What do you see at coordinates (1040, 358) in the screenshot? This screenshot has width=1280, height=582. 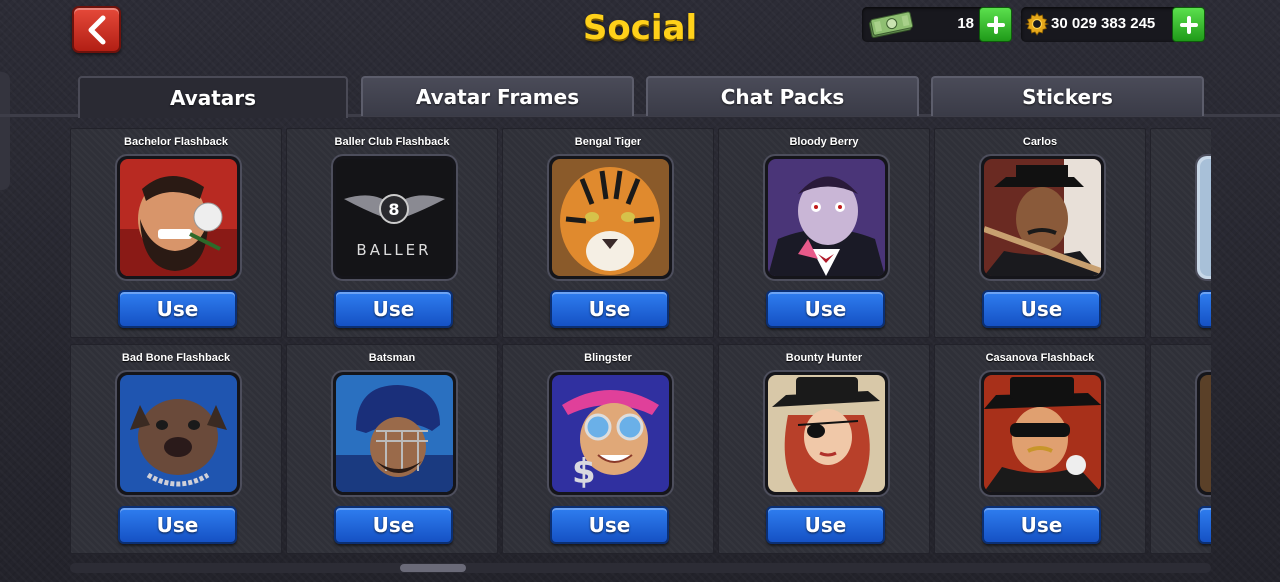 I see `avatar-name: Casanova Flashback` at bounding box center [1040, 358].